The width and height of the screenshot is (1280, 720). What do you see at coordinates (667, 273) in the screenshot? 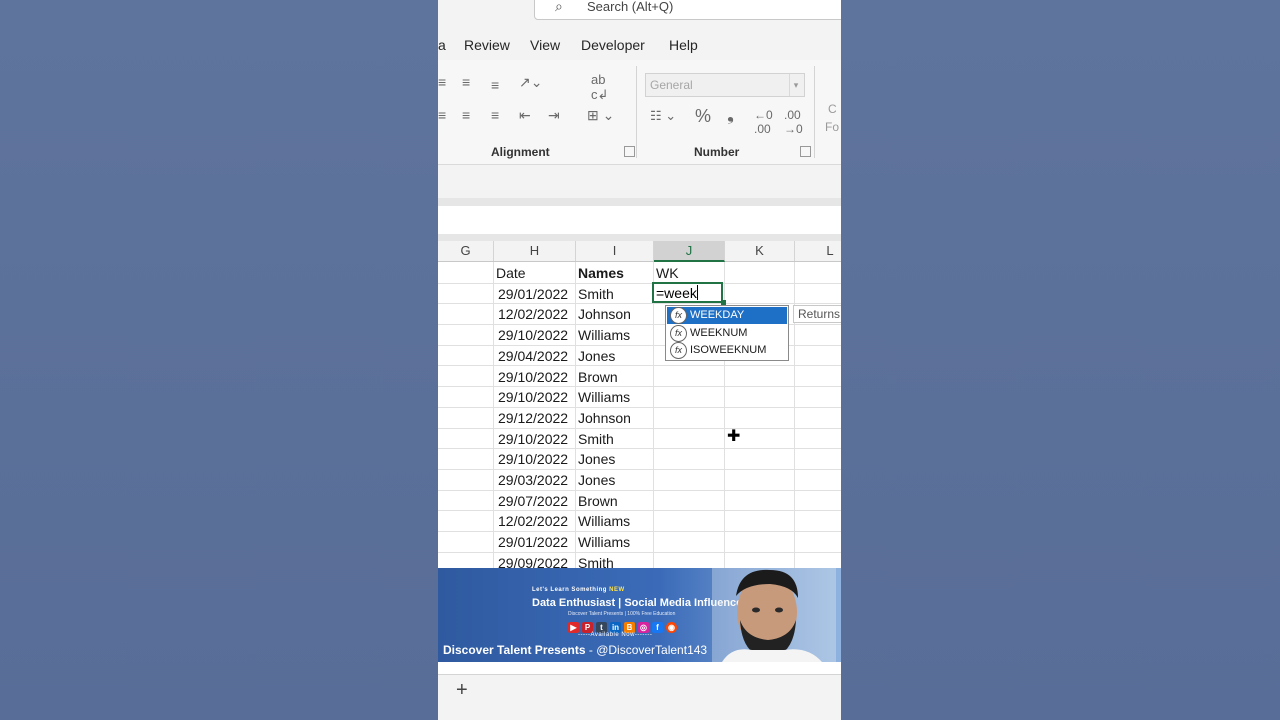
I see `header-wk: WK` at bounding box center [667, 273].